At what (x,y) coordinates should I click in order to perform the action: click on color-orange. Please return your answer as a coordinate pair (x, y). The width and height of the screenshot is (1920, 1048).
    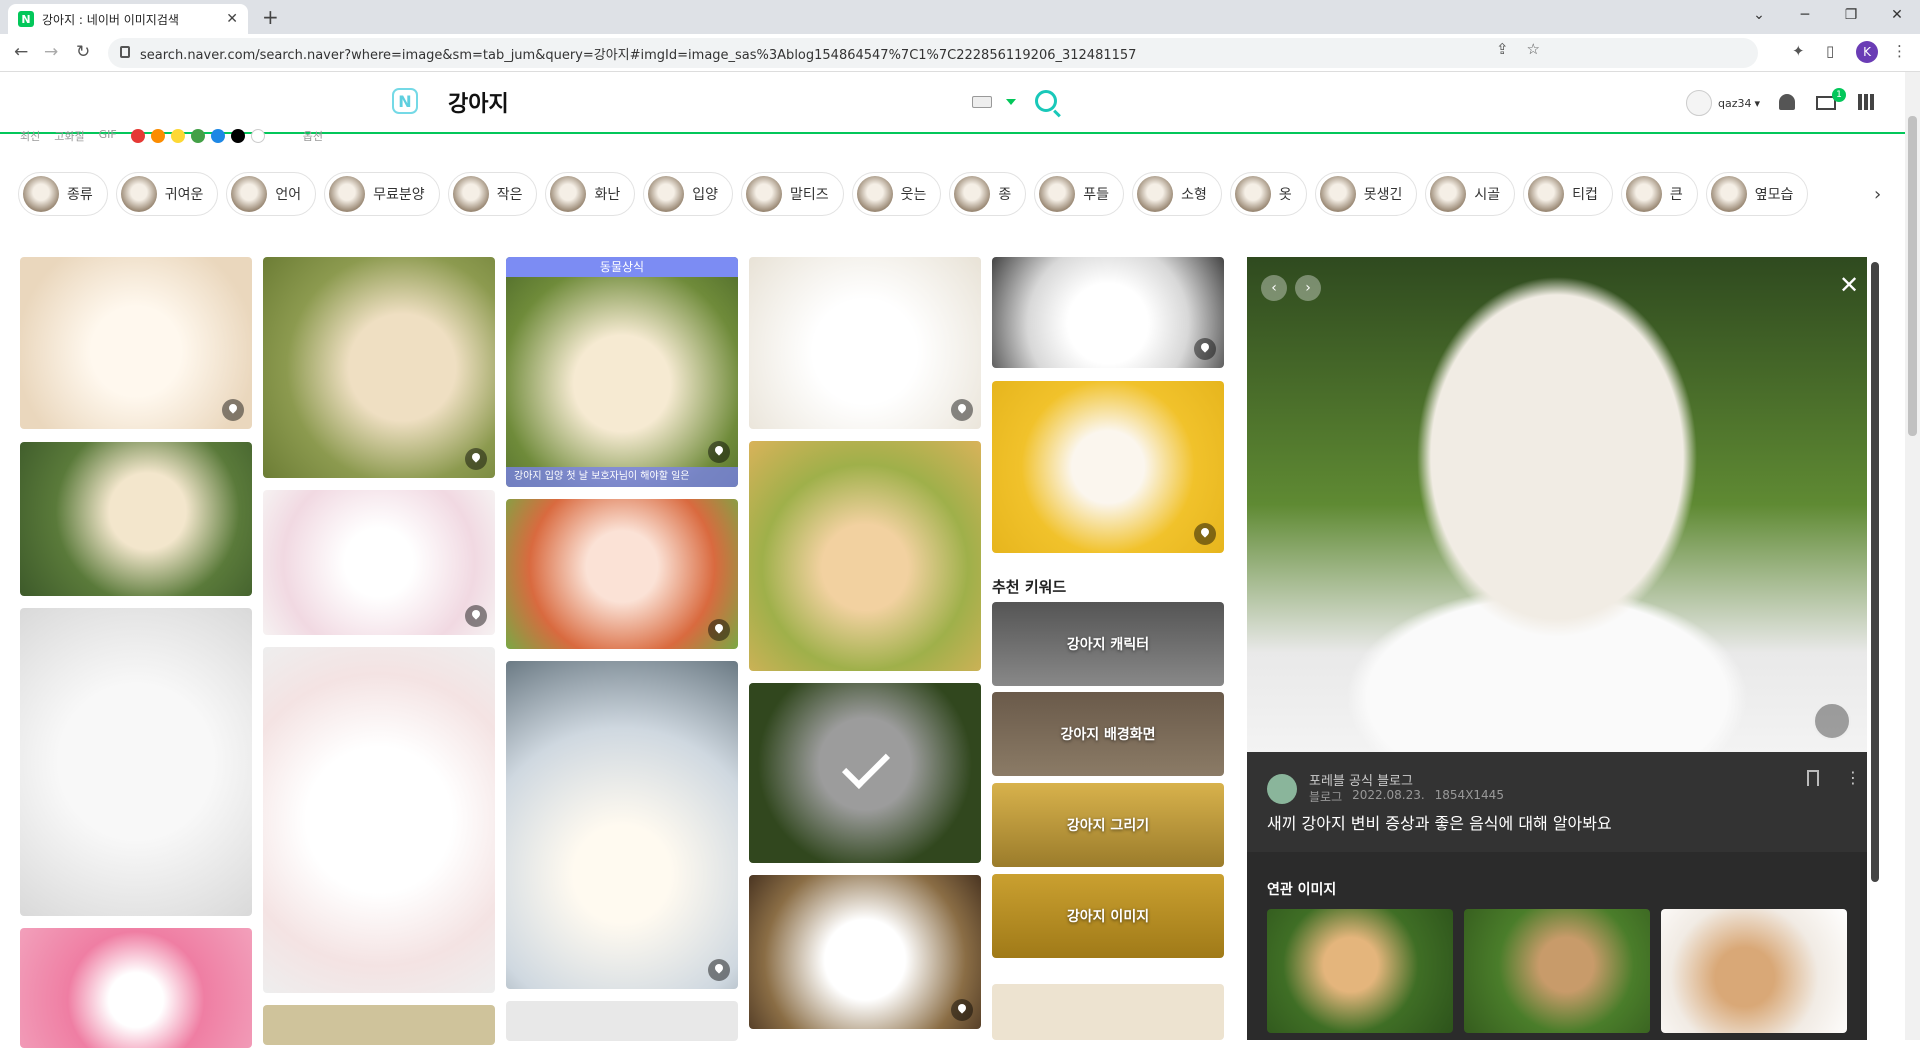
    Looking at the image, I should click on (157, 136).